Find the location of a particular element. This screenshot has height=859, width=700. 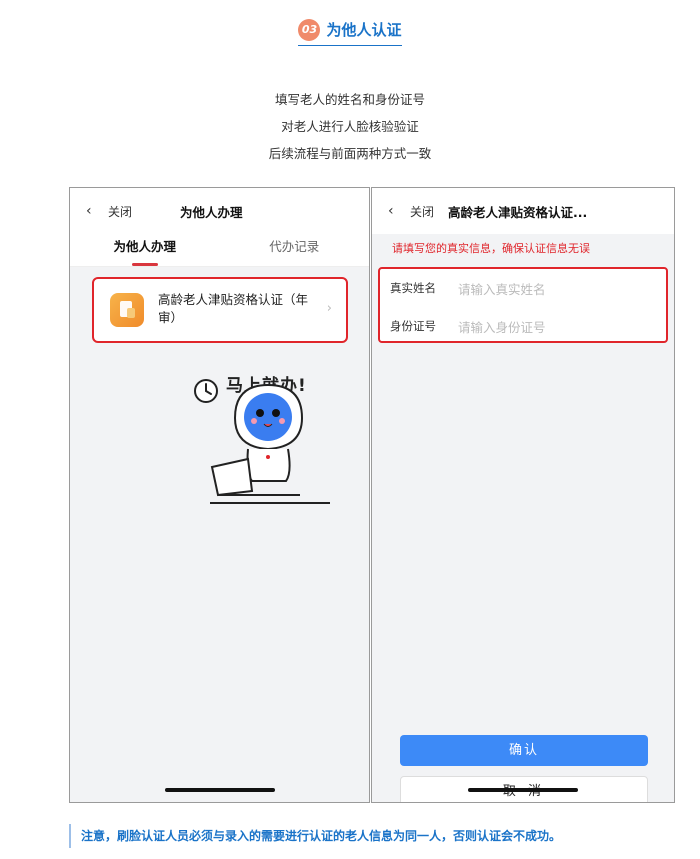

confirm-button: 确认 is located at coordinates (524, 750).